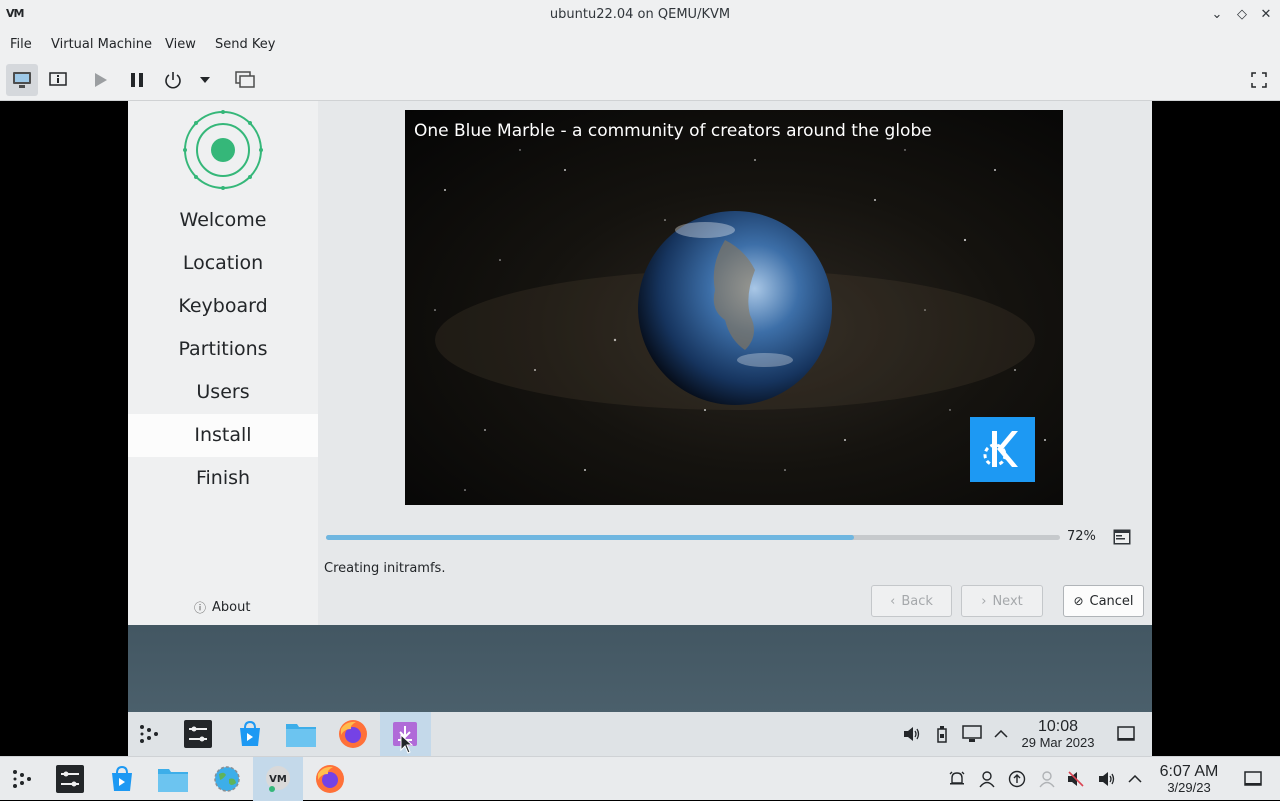  Describe the element at coordinates (205, 80) in the screenshot. I see `dropdown-icon` at that location.